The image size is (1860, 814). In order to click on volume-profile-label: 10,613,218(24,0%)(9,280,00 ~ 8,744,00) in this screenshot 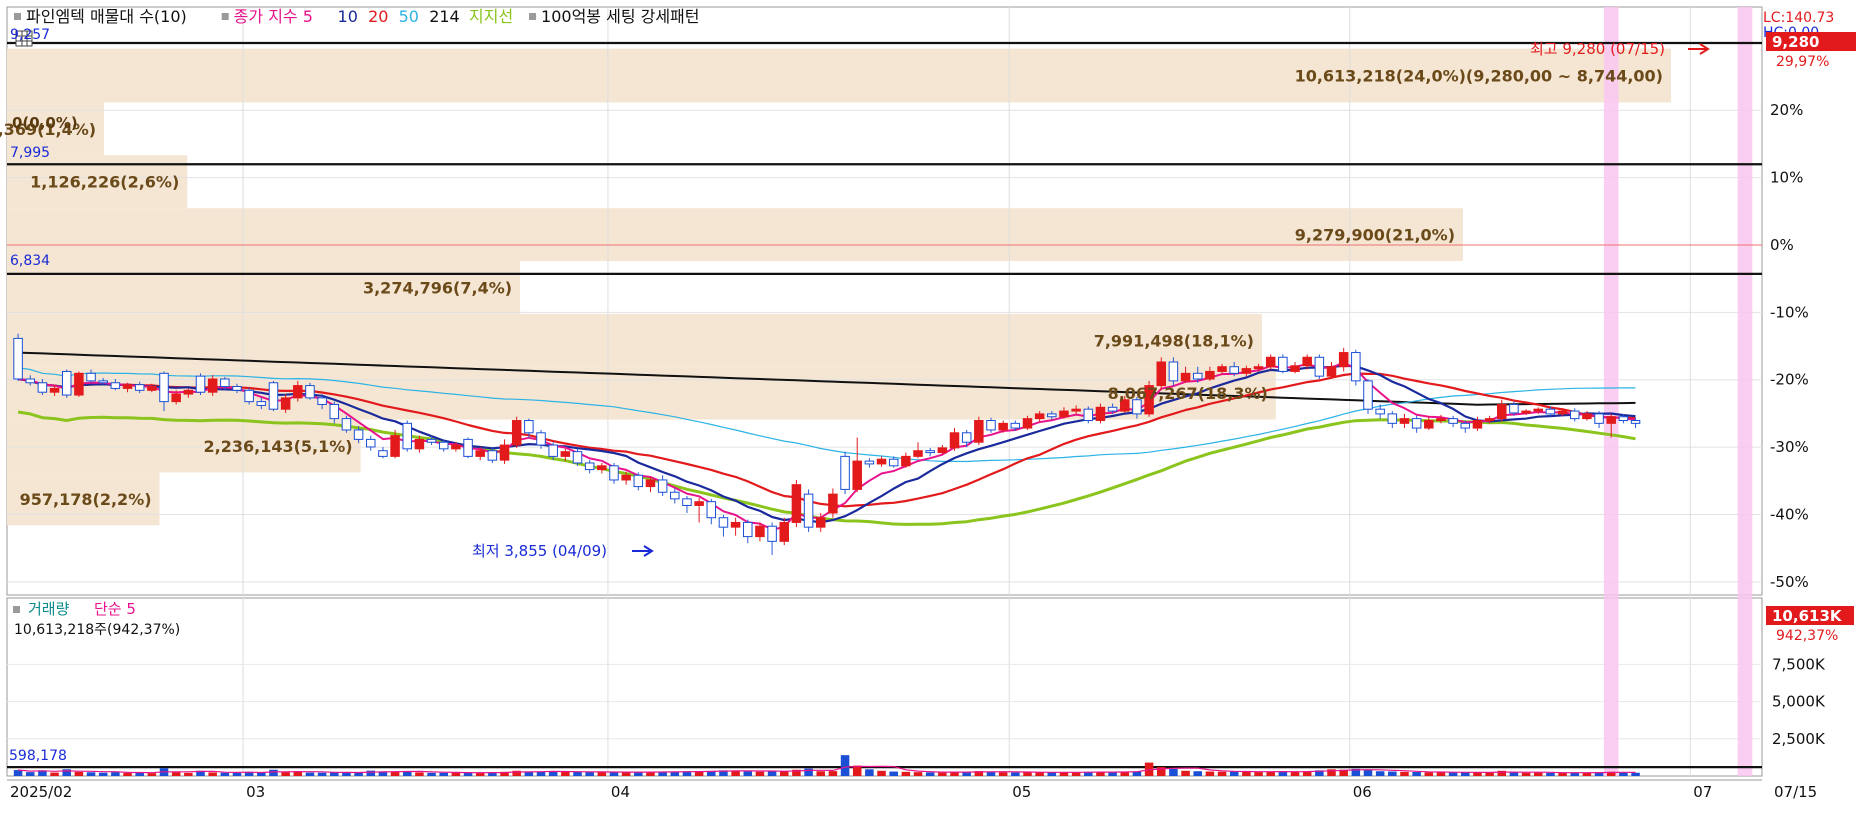, I will do `click(1479, 76)`.